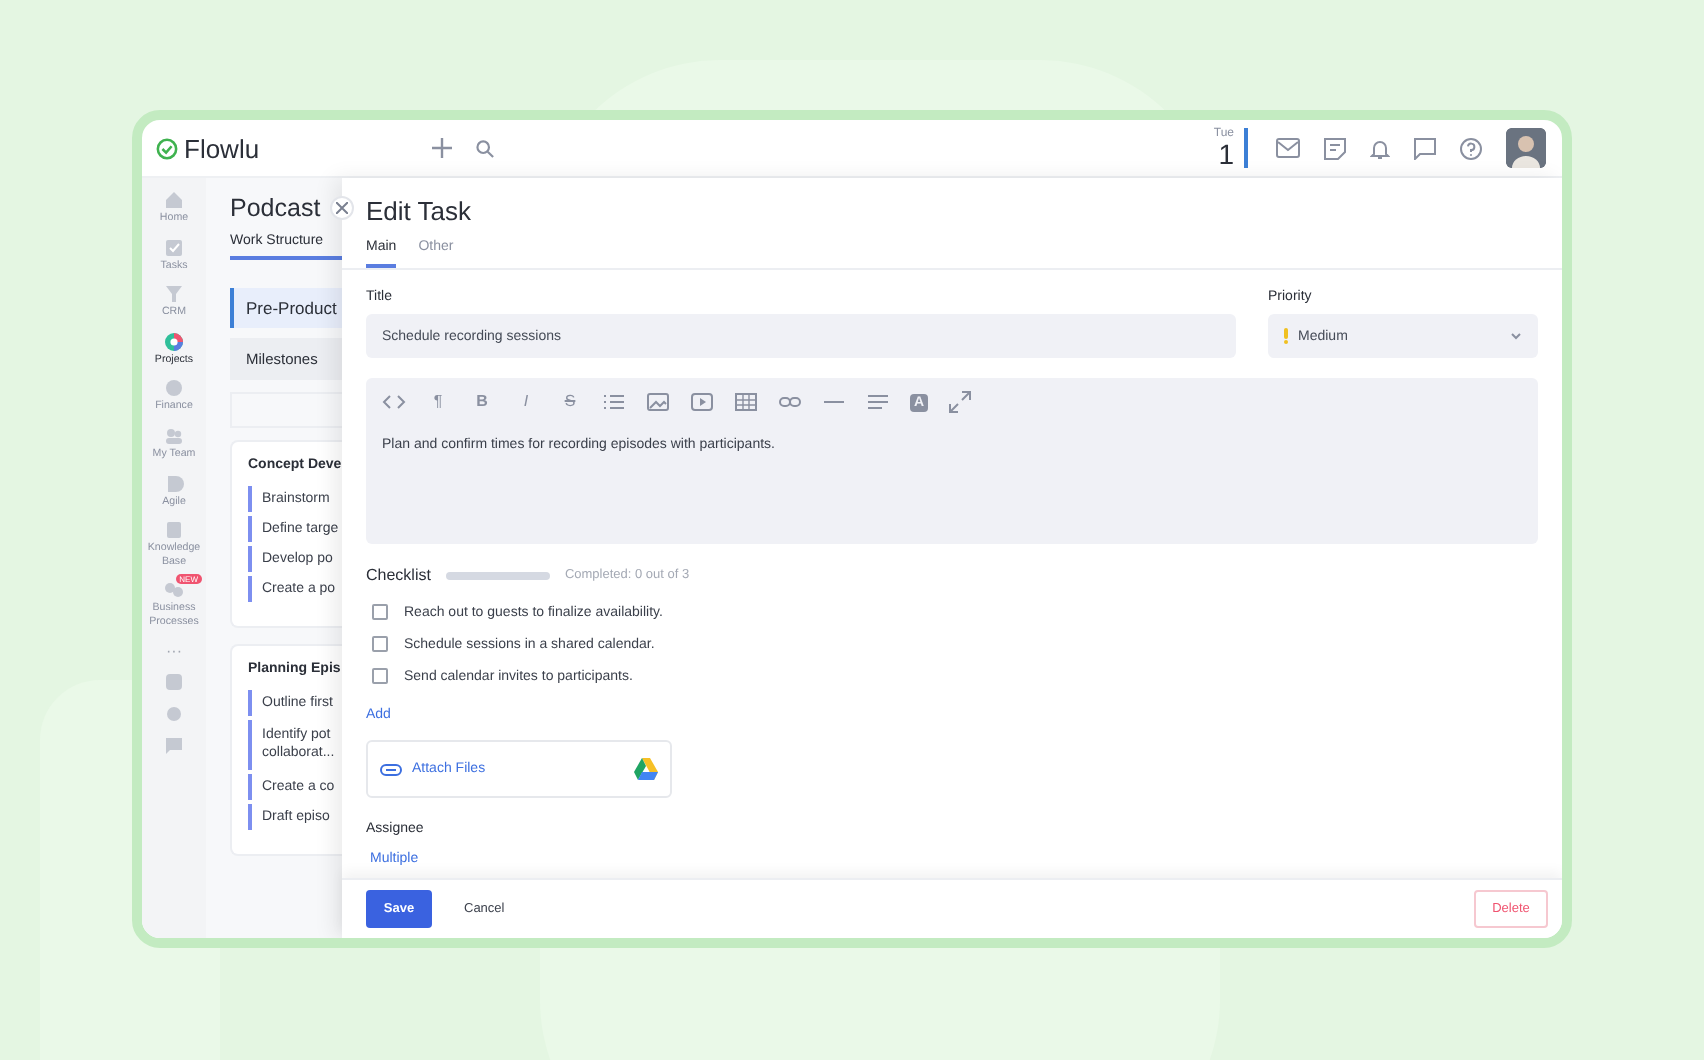 This screenshot has height=1060, width=1704. Describe the element at coordinates (286, 308) in the screenshot. I see `stage-header: Pre-Product` at that location.